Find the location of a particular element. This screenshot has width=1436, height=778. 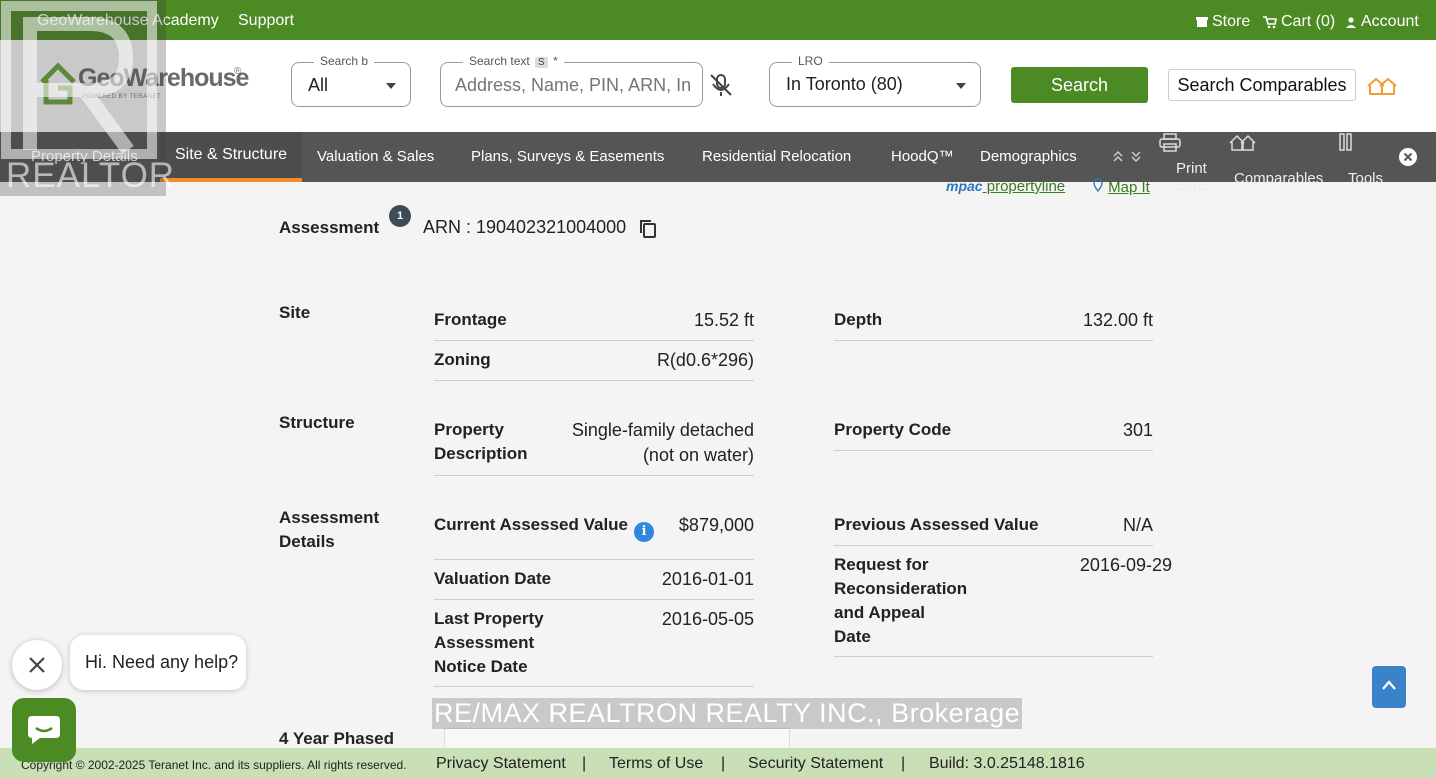

mpac-propertyline-link: mpac propertyline is located at coordinates (1005, 186).